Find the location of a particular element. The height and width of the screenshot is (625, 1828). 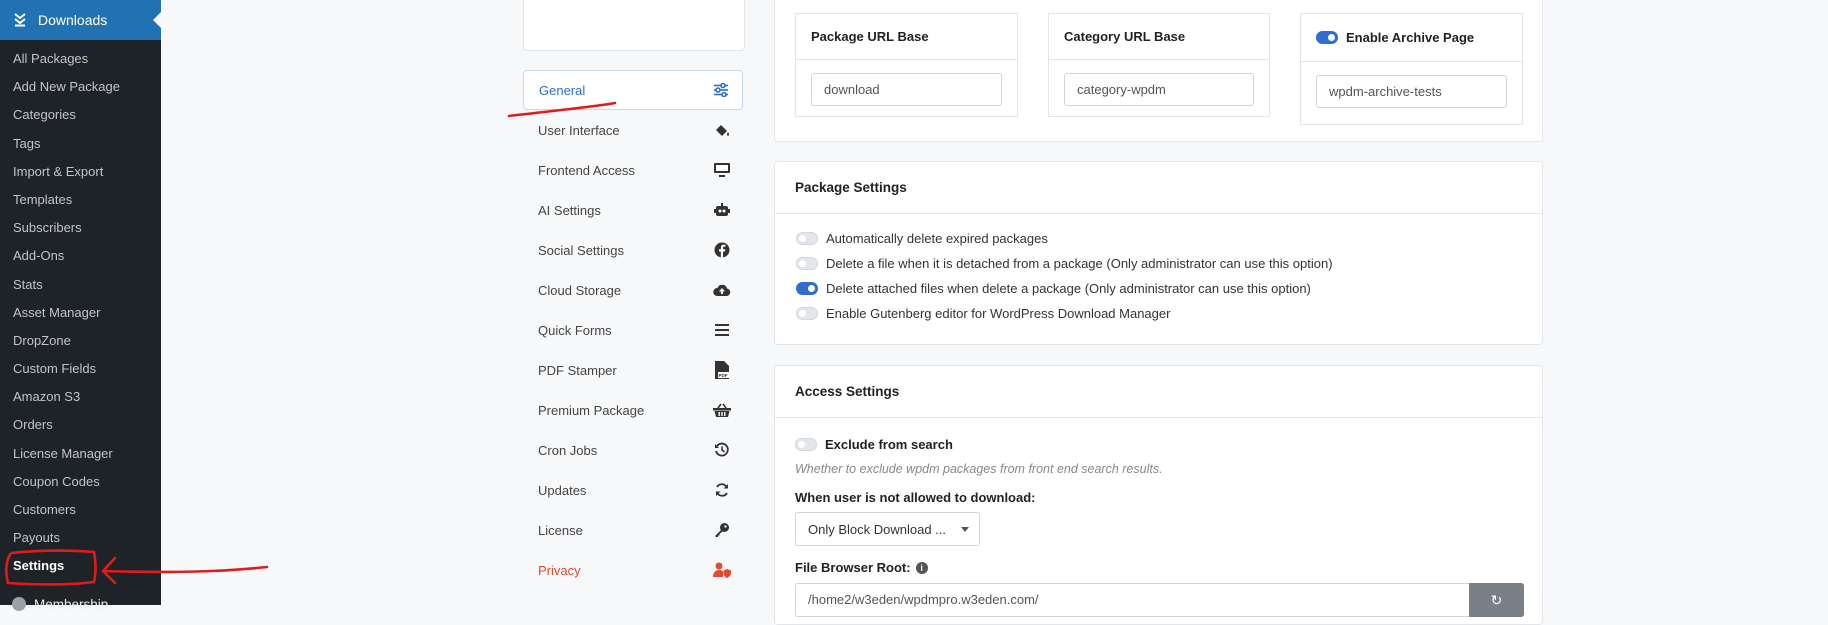

file-browser-root-input: /home2/w3eden/wpdmpro.w3eden.com/ ↻ is located at coordinates (1159, 600).